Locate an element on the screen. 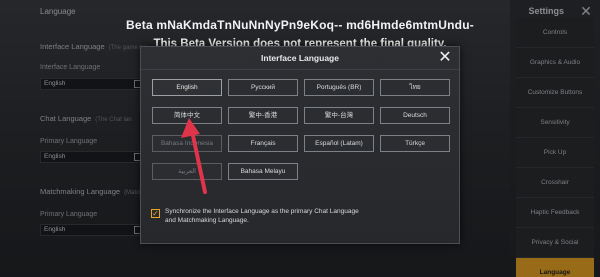 This screenshot has height=277, width=600. annotation-arrow is located at coordinates (194, 156).